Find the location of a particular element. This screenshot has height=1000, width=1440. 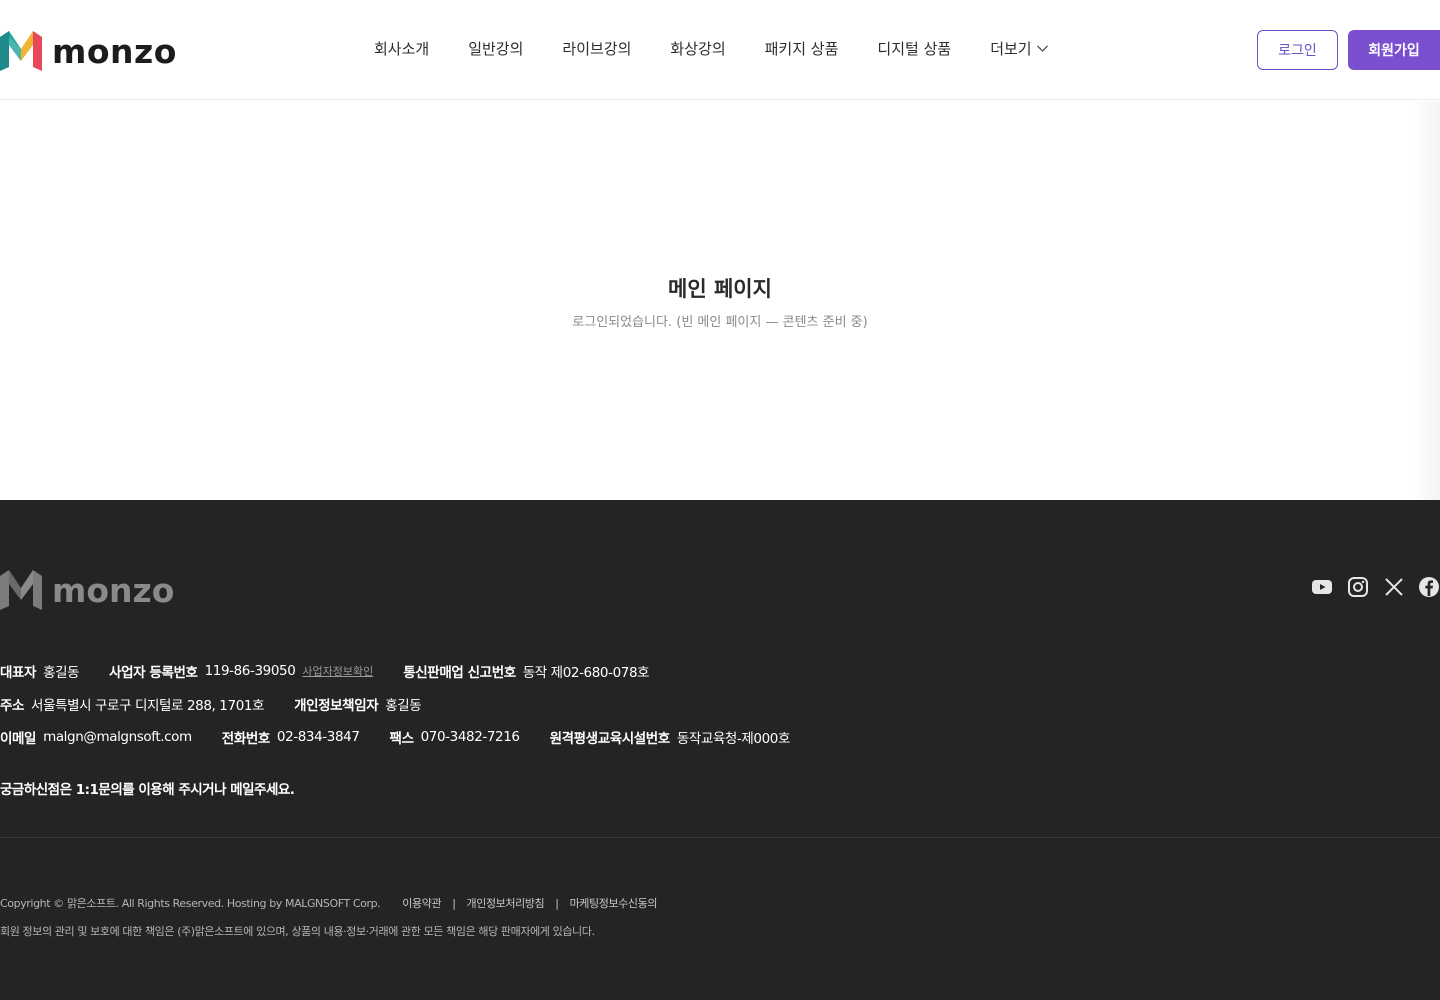

page-subtitle: 로그인되었습니다. (빈 메인 페이지 — 콘텐츠 준비 중) is located at coordinates (720, 322).